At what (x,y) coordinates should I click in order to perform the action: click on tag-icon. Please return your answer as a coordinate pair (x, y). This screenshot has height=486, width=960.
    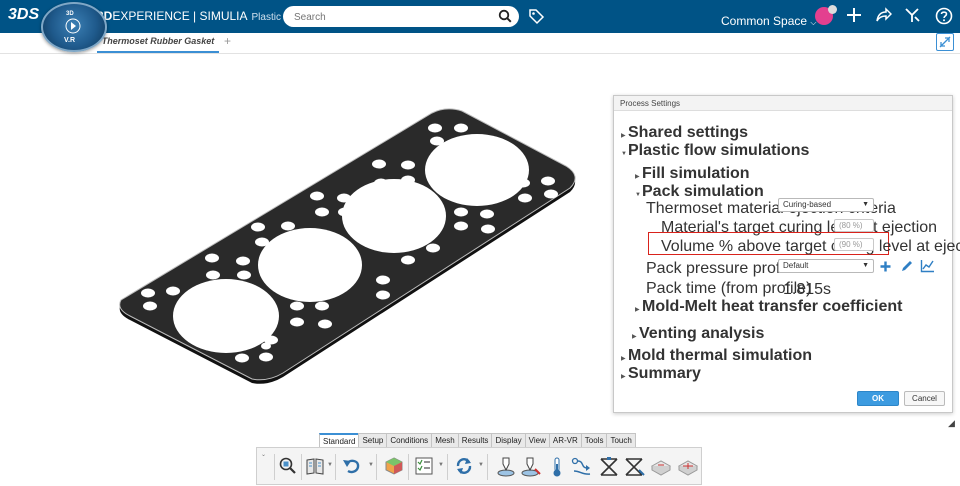
    Looking at the image, I should click on (536, 16).